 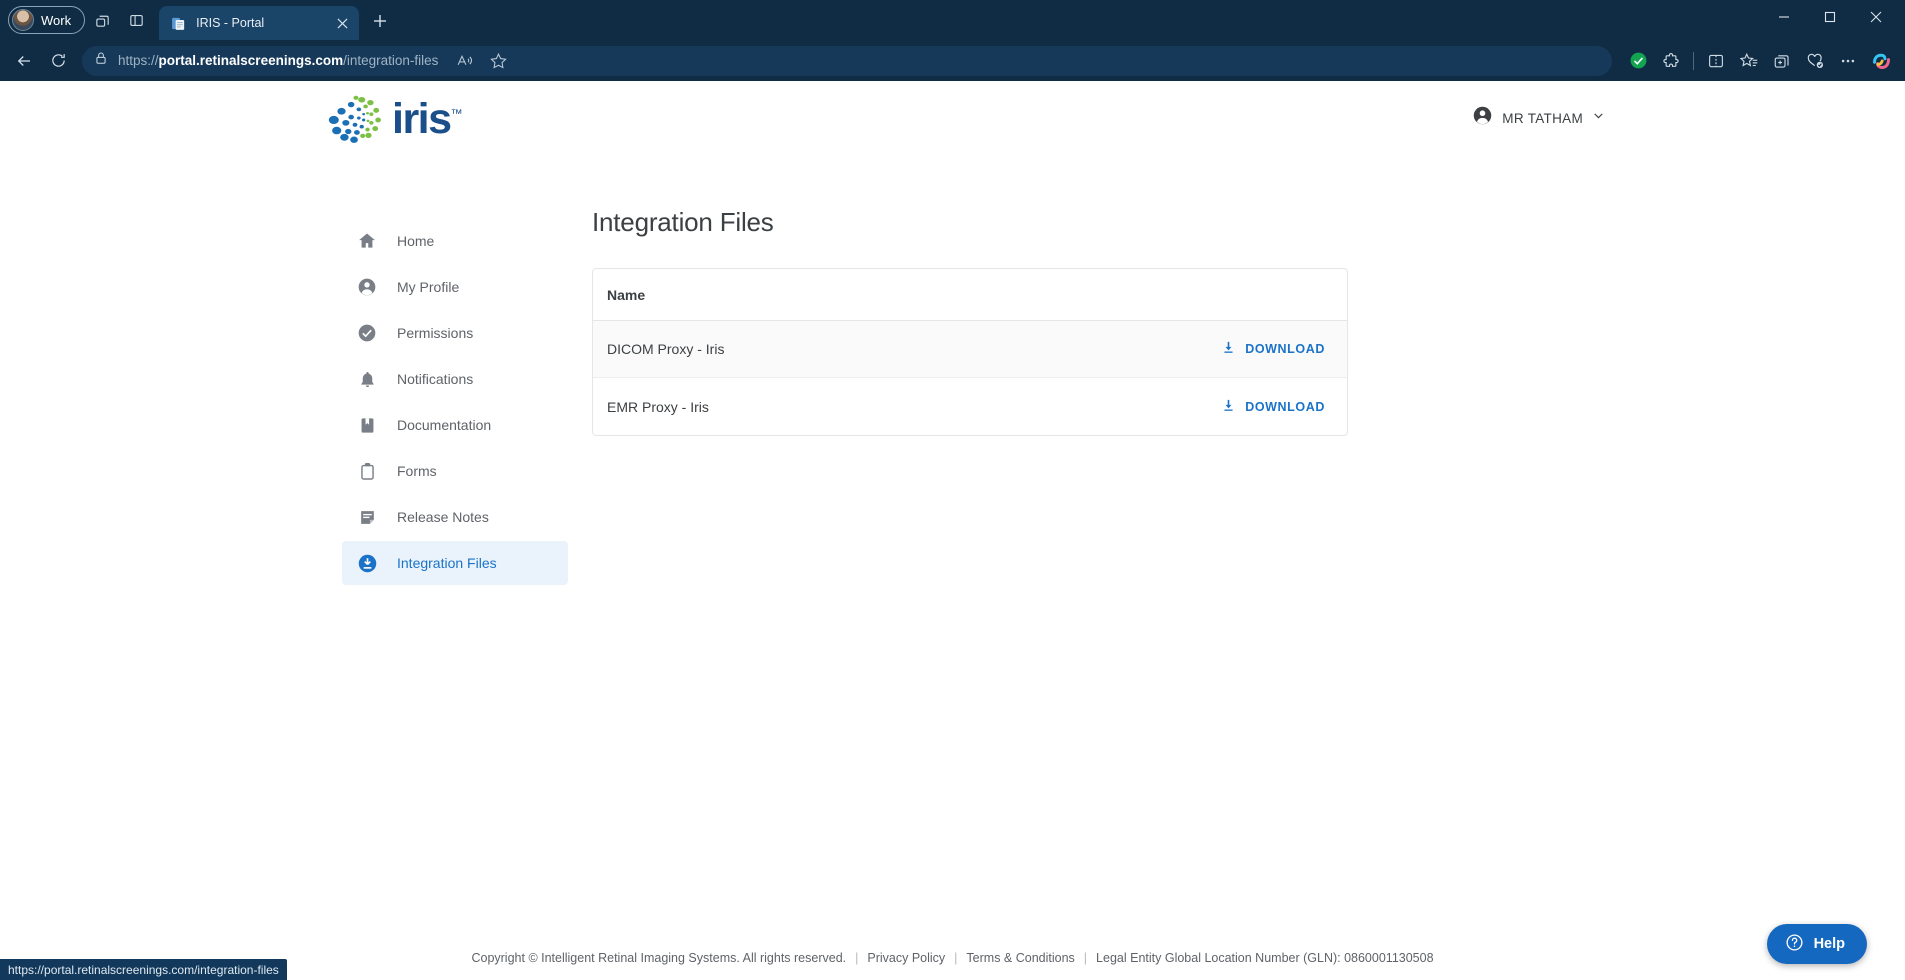 I want to click on profile-pill: Work, so click(x=47, y=20).